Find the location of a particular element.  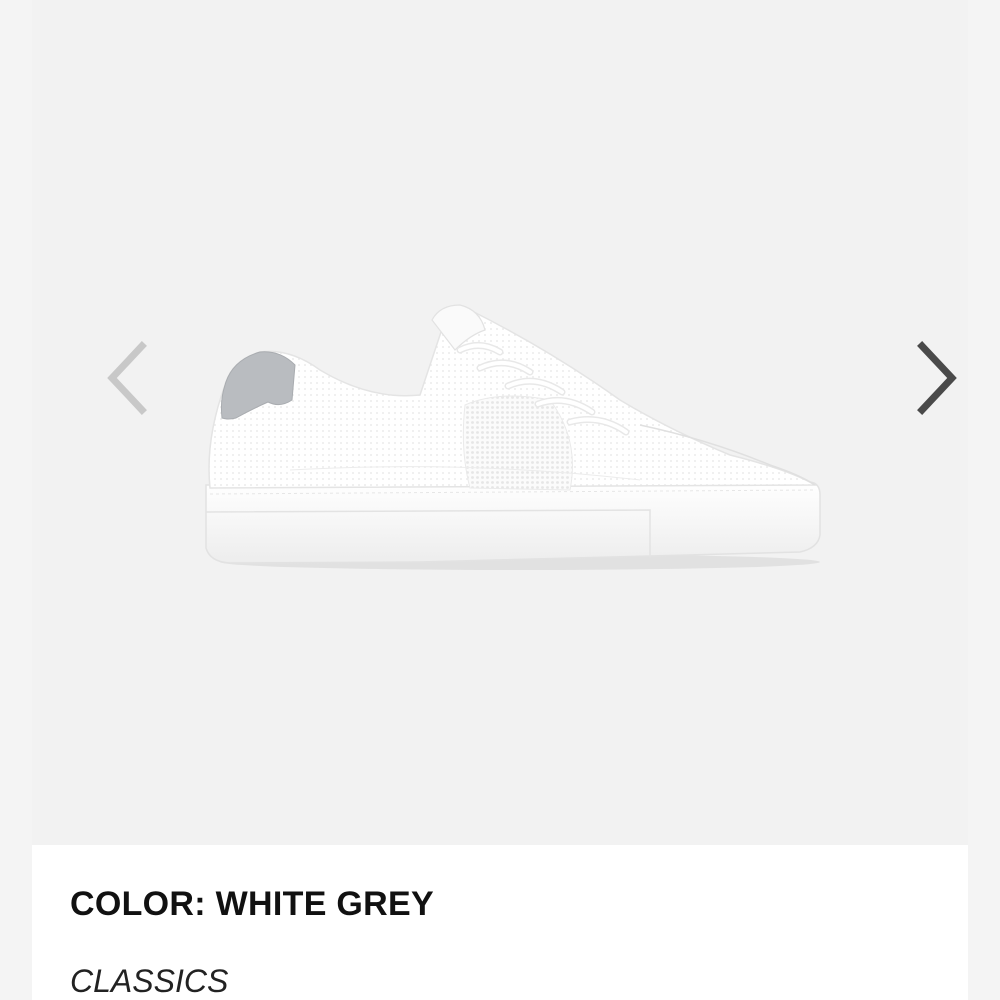

chevron-left-icon is located at coordinates (127, 378).